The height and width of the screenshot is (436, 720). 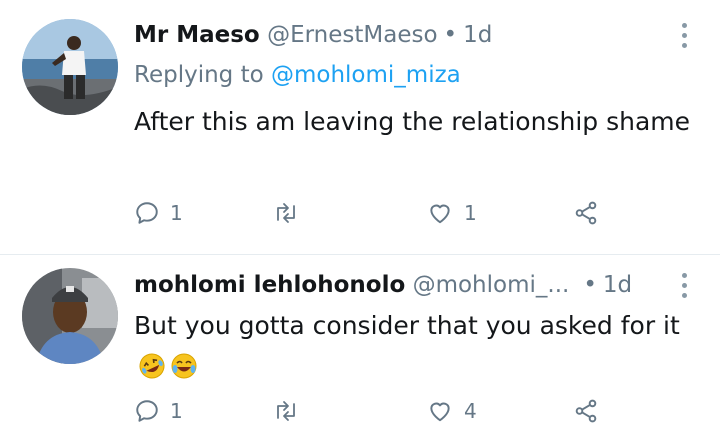 I want to click on tweet-actions: 1 1, so click(x=374, y=213).